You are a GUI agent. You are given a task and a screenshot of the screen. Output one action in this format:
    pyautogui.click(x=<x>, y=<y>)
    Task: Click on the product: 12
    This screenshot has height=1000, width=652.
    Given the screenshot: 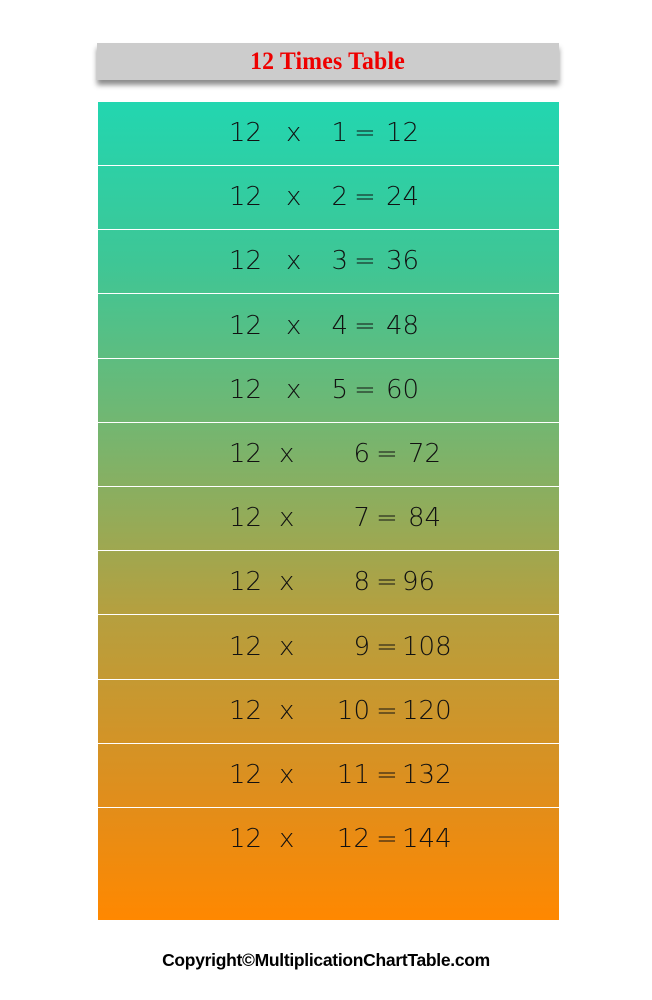 What is the action you would take?
    pyautogui.click(x=403, y=133)
    